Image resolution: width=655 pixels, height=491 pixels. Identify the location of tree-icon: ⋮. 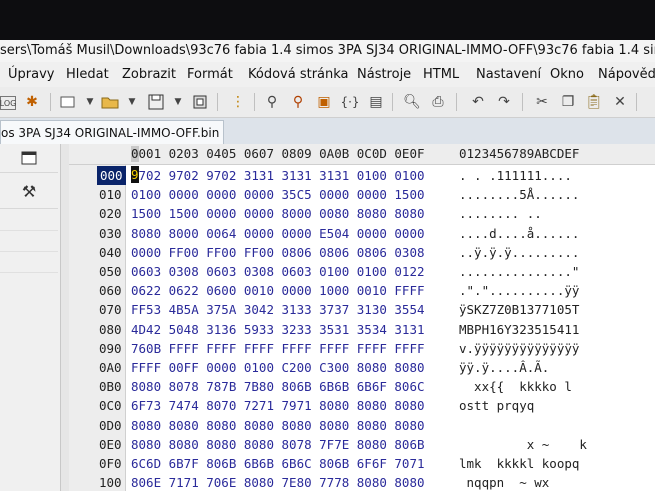
(238, 102).